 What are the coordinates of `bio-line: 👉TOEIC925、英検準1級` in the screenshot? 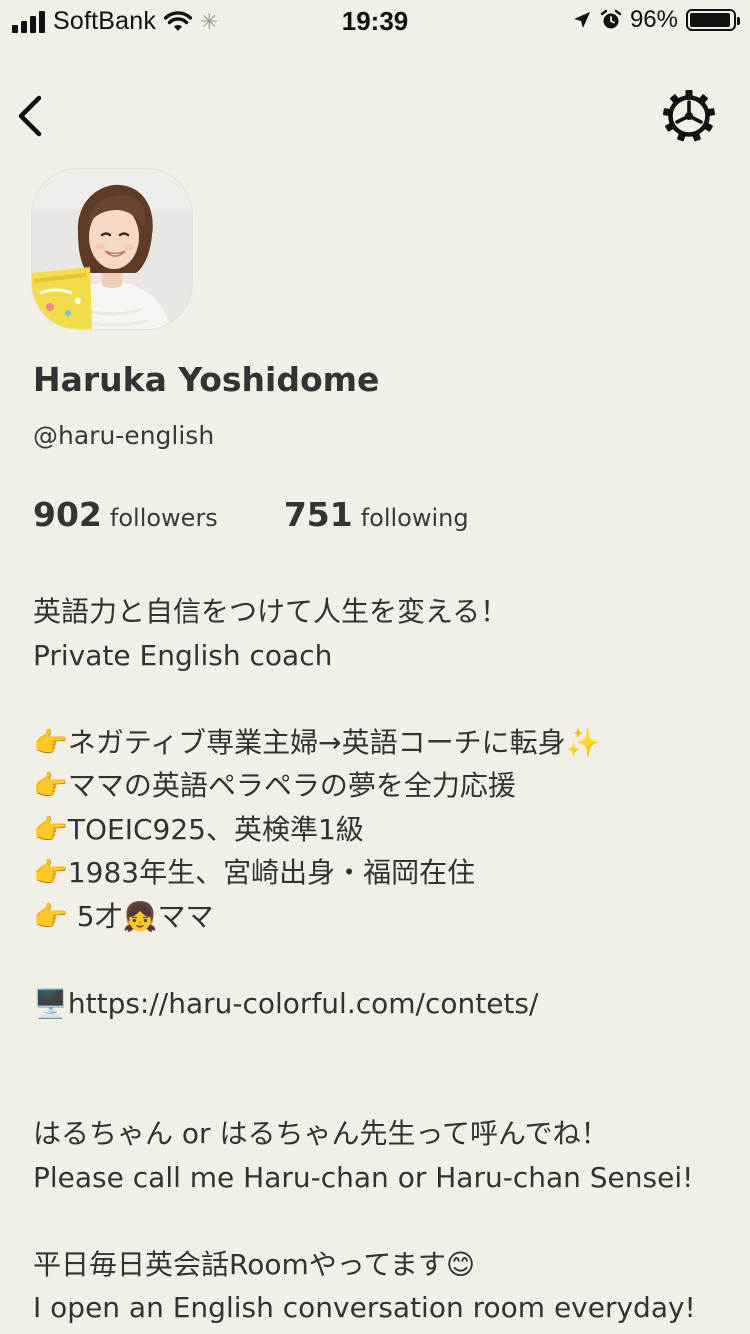 It's located at (198, 829).